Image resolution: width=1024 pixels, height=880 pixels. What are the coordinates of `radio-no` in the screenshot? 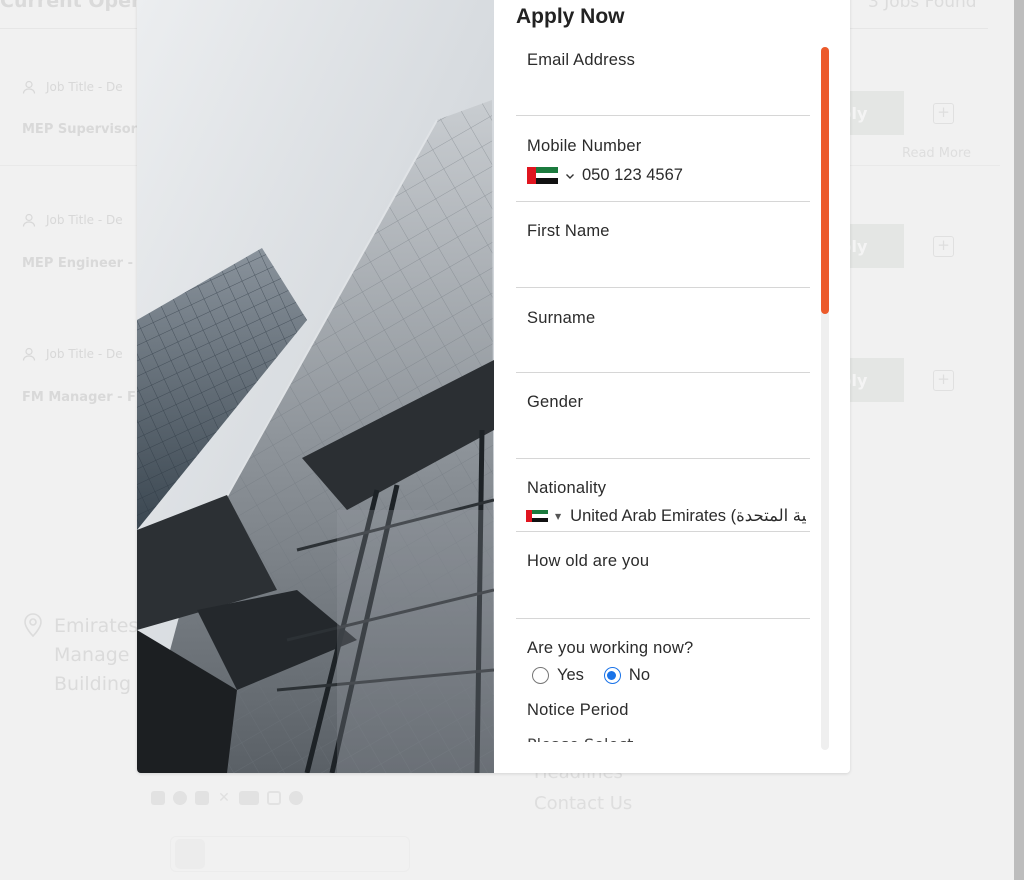 It's located at (612, 675).